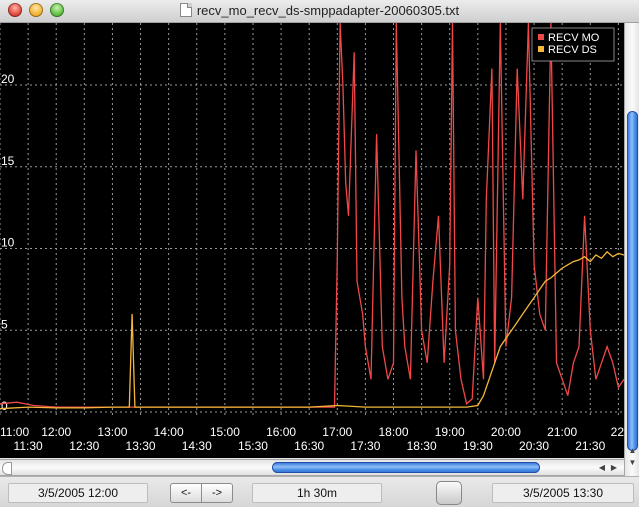 This screenshot has width=639, height=507. I want to click on y-tick-label: 20, so click(8, 79).